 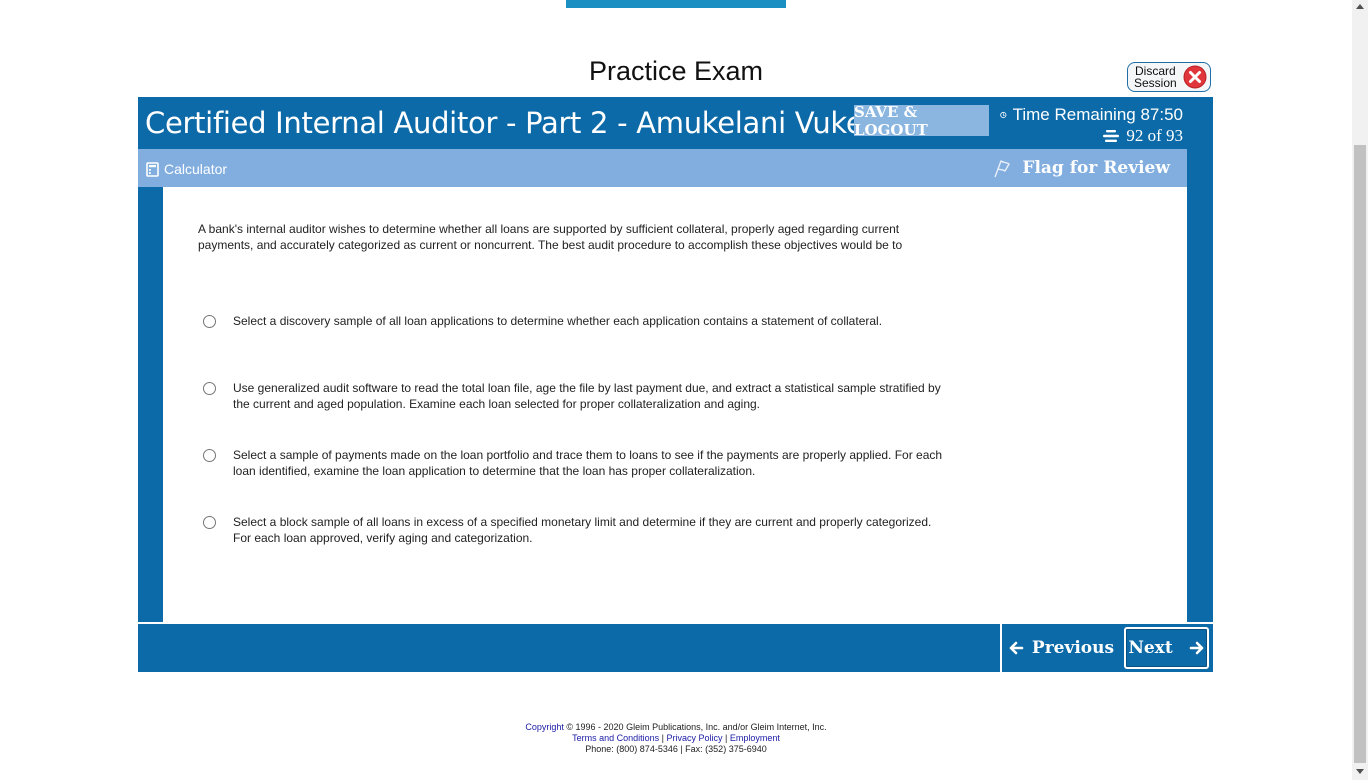 What do you see at coordinates (1073, 648) in the screenshot?
I see `previous-label: Previous` at bounding box center [1073, 648].